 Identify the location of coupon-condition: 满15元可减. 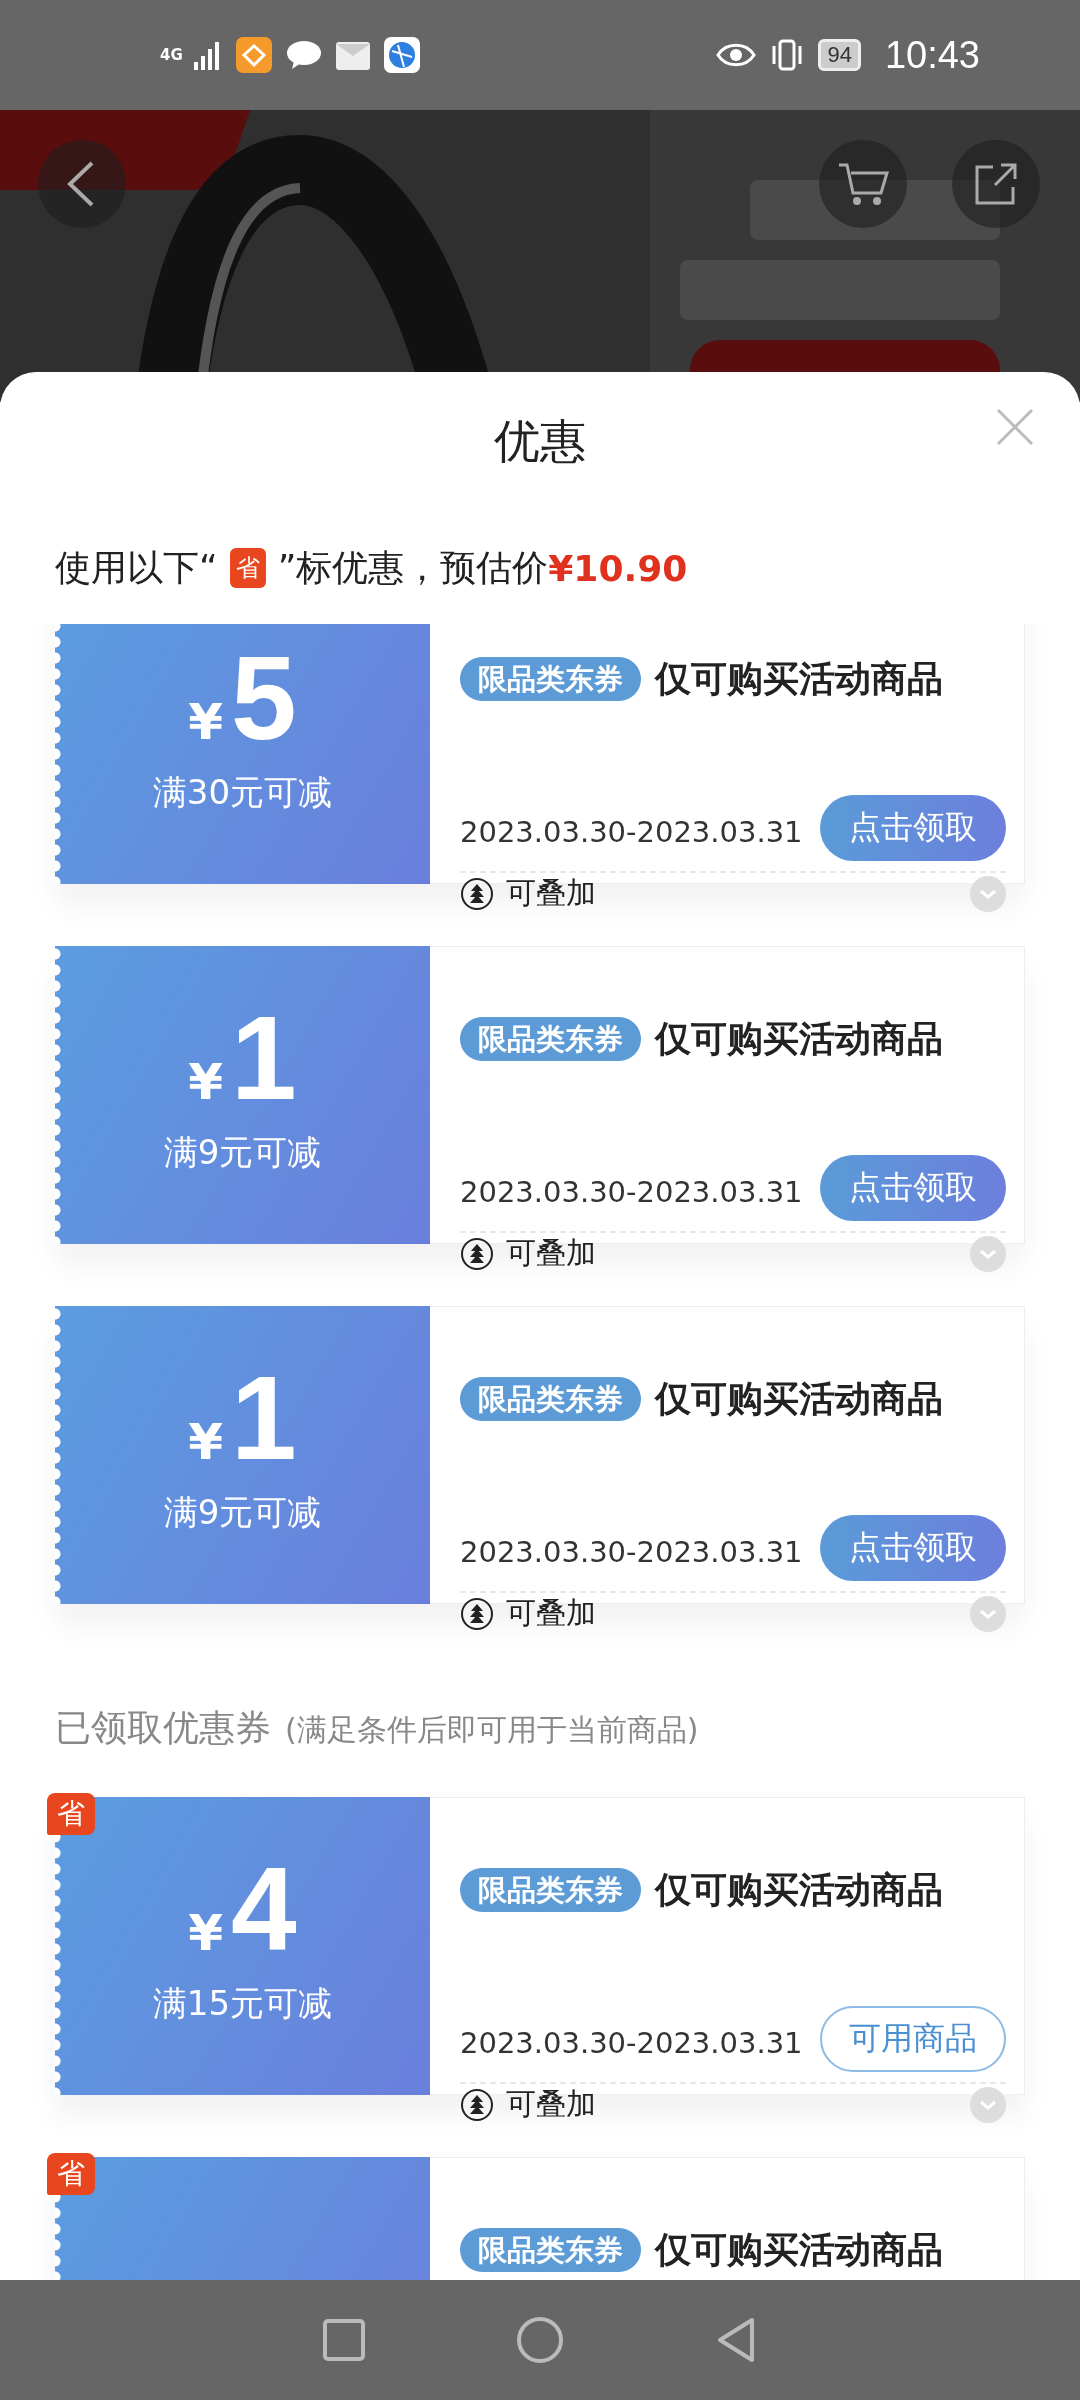
(242, 2003).